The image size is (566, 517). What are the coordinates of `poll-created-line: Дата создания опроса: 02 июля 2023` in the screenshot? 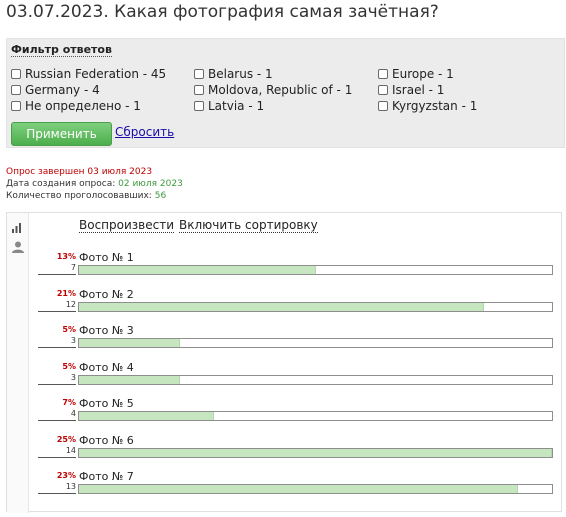 It's located at (94, 184).